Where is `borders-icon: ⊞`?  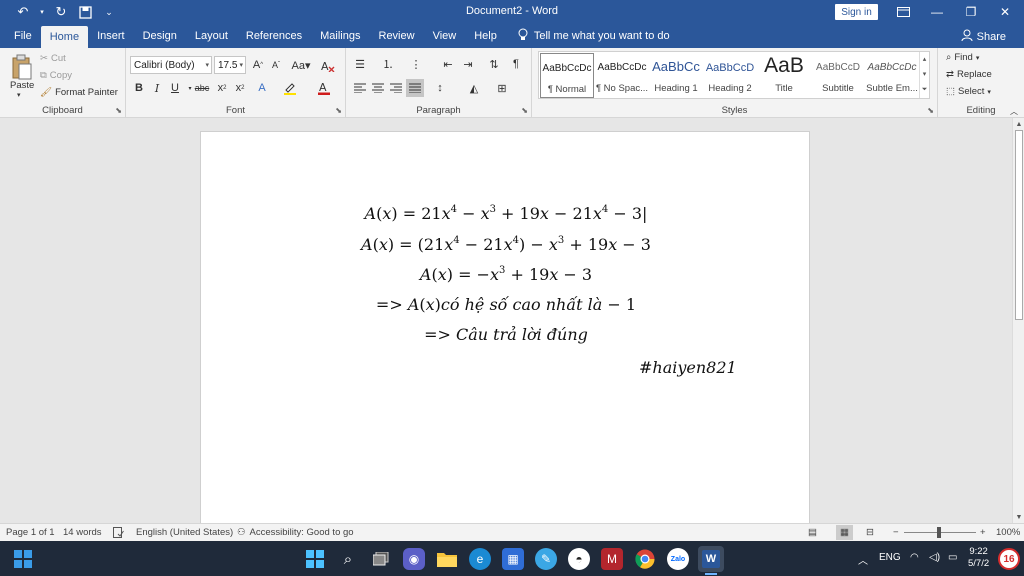 borders-icon: ⊞ is located at coordinates (502, 88).